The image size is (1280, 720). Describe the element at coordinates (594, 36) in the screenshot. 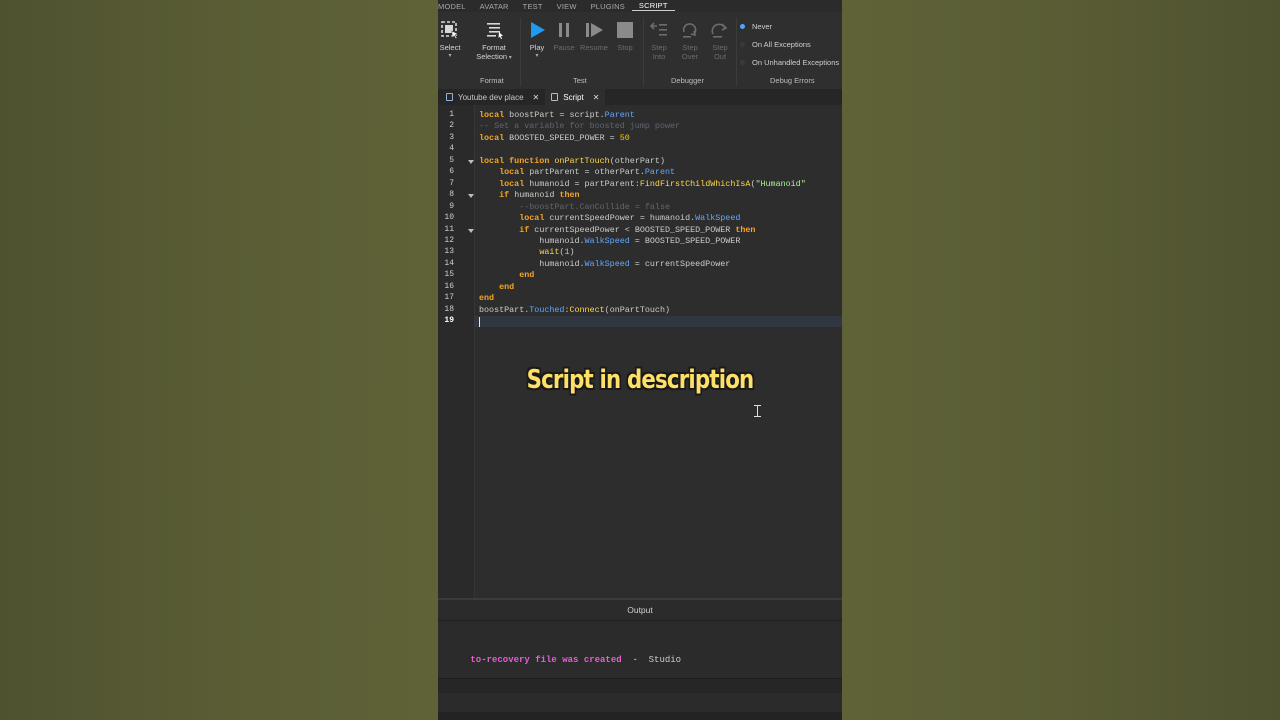

I see `resume-button: Resume` at that location.